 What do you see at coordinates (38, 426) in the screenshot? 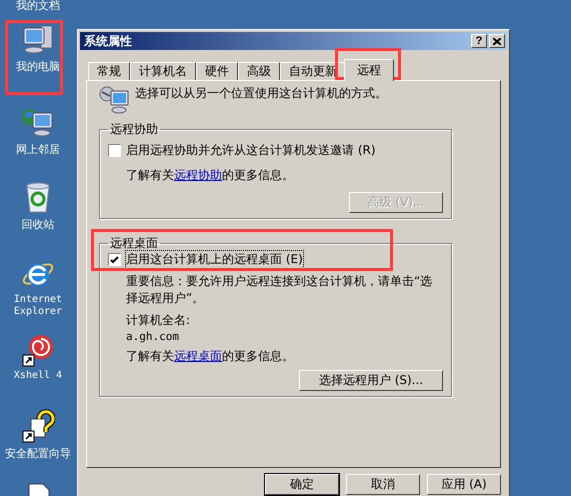
I see `help-document-icon` at bounding box center [38, 426].